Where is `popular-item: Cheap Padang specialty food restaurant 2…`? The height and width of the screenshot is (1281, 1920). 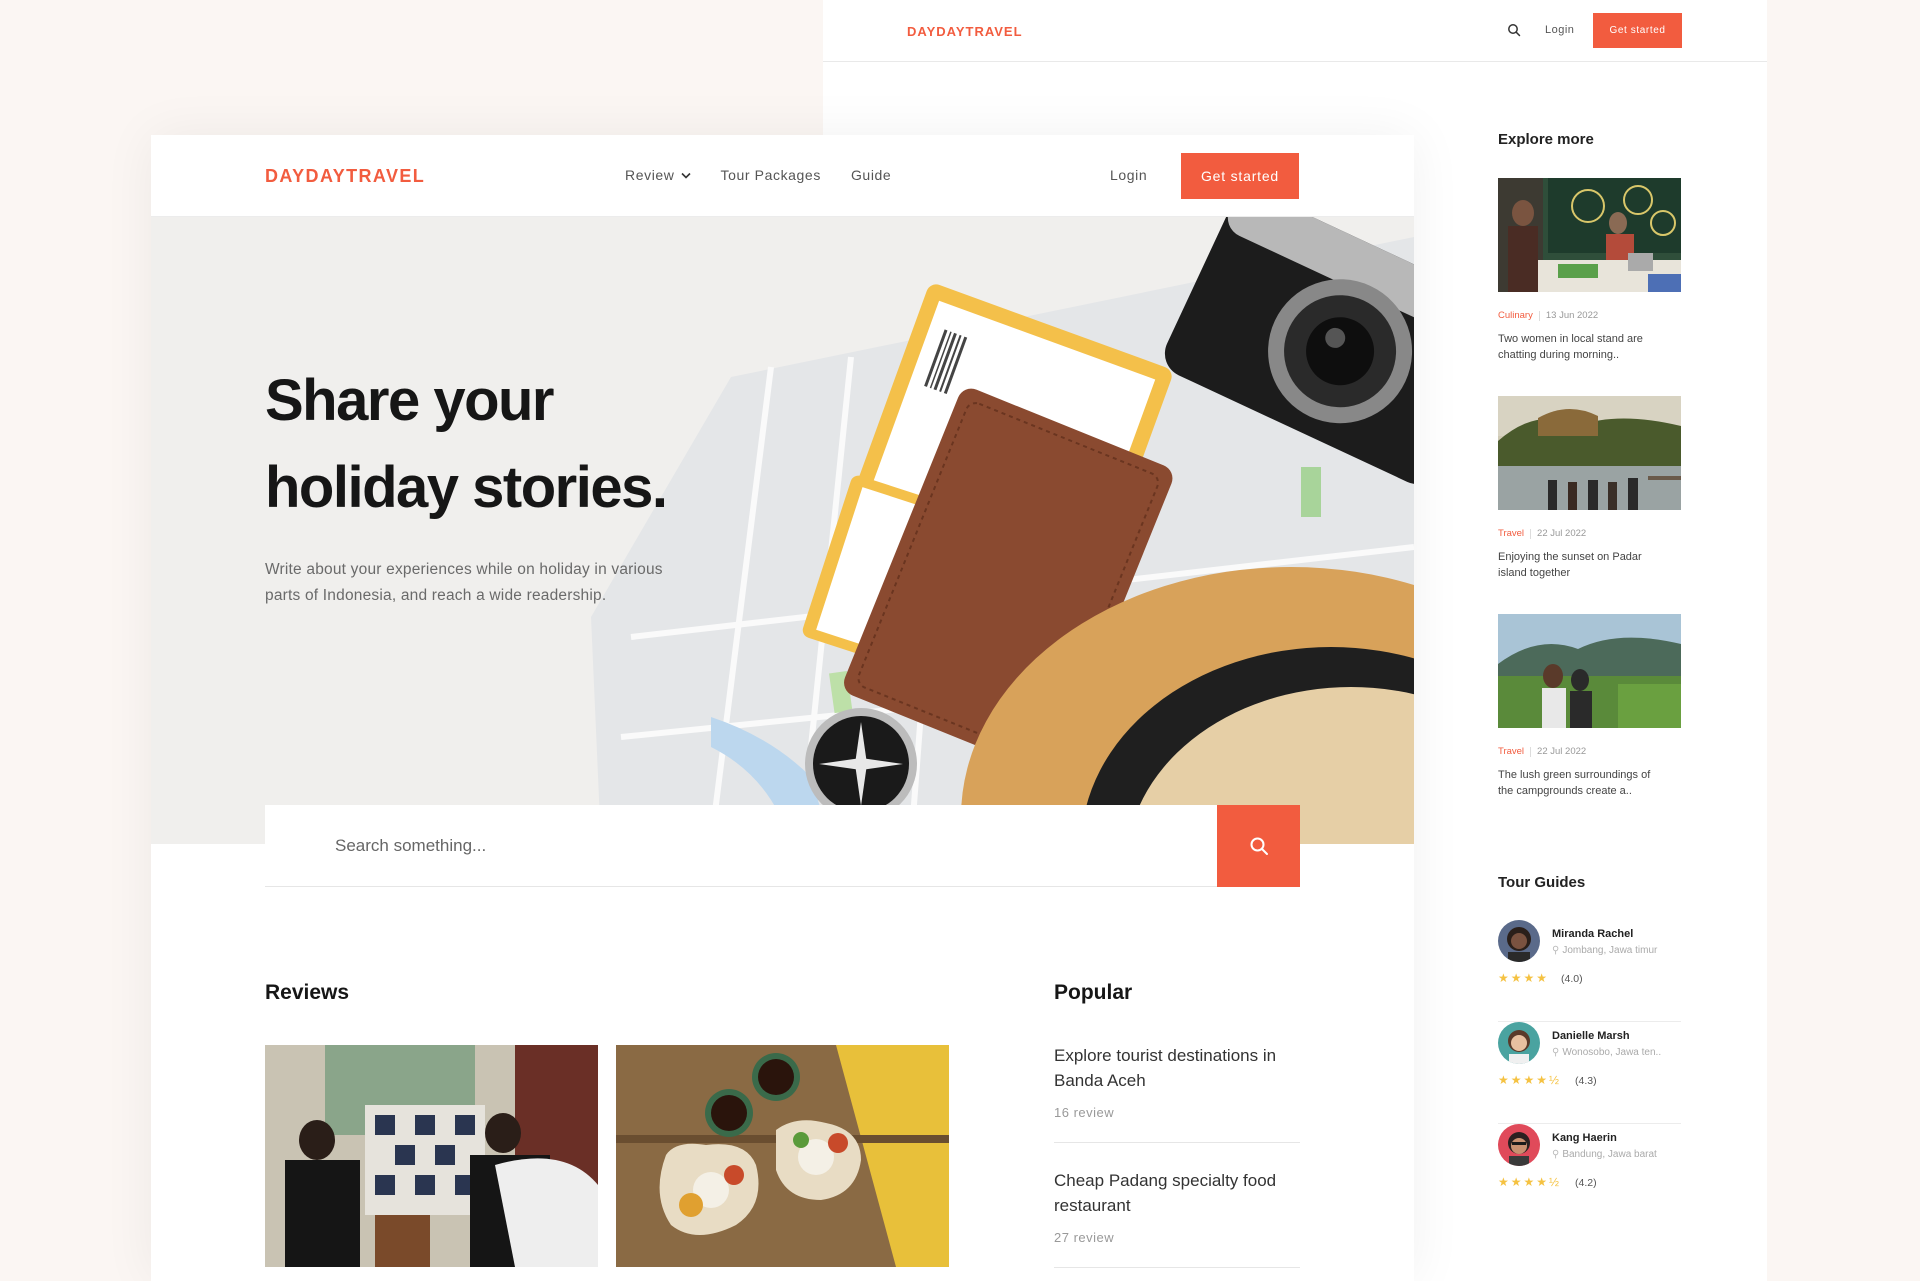 popular-item: Cheap Padang specialty food restaurant 2… is located at coordinates (1177, 1218).